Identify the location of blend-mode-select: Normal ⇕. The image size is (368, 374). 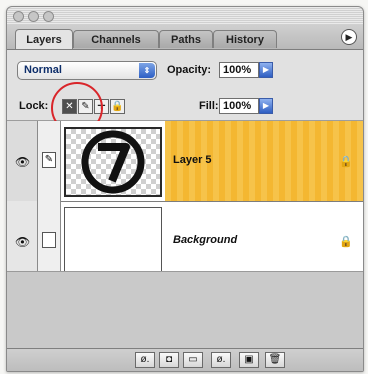
(87, 70).